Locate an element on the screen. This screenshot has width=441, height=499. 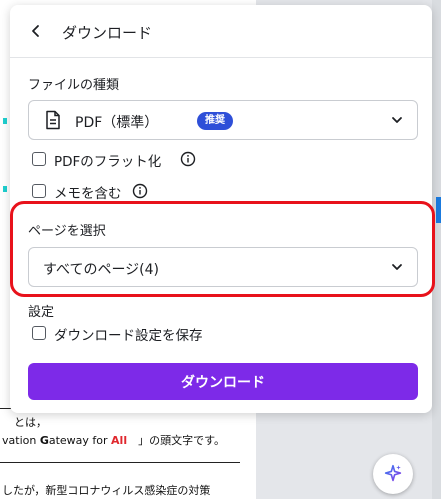
file-type-select: PDF（標準） 推奨 is located at coordinates (223, 120).